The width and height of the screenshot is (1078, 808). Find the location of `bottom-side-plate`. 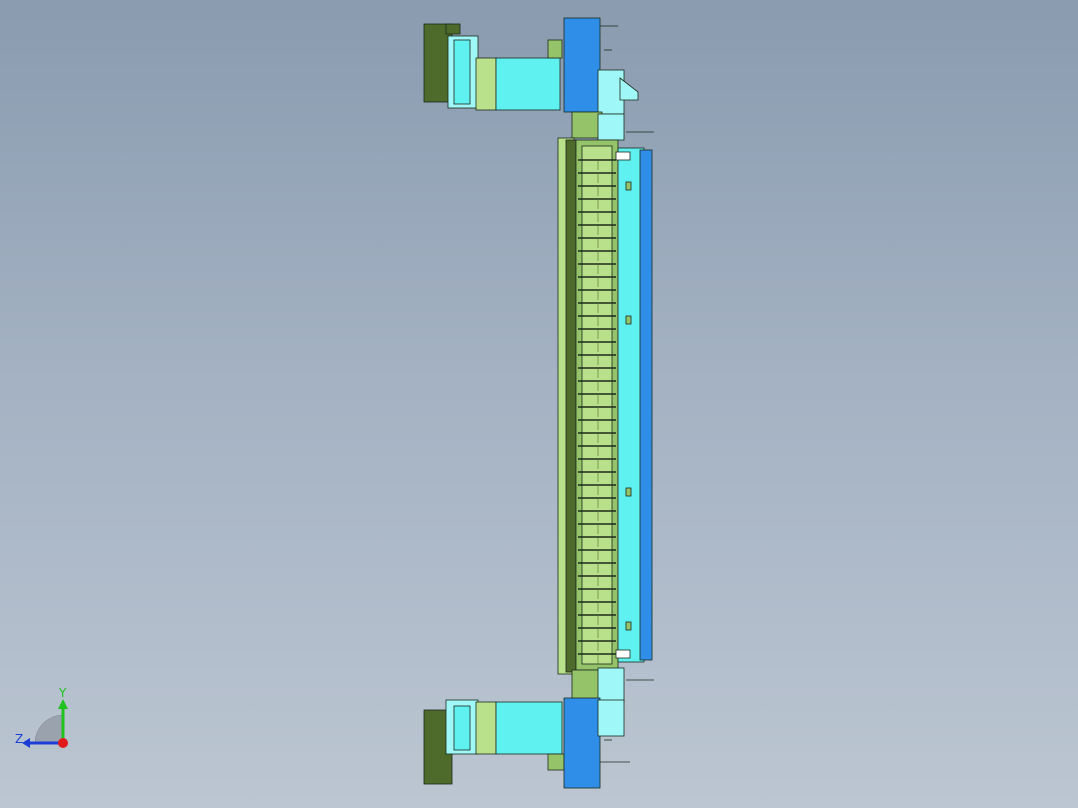

bottom-side-plate is located at coordinates (611, 718).